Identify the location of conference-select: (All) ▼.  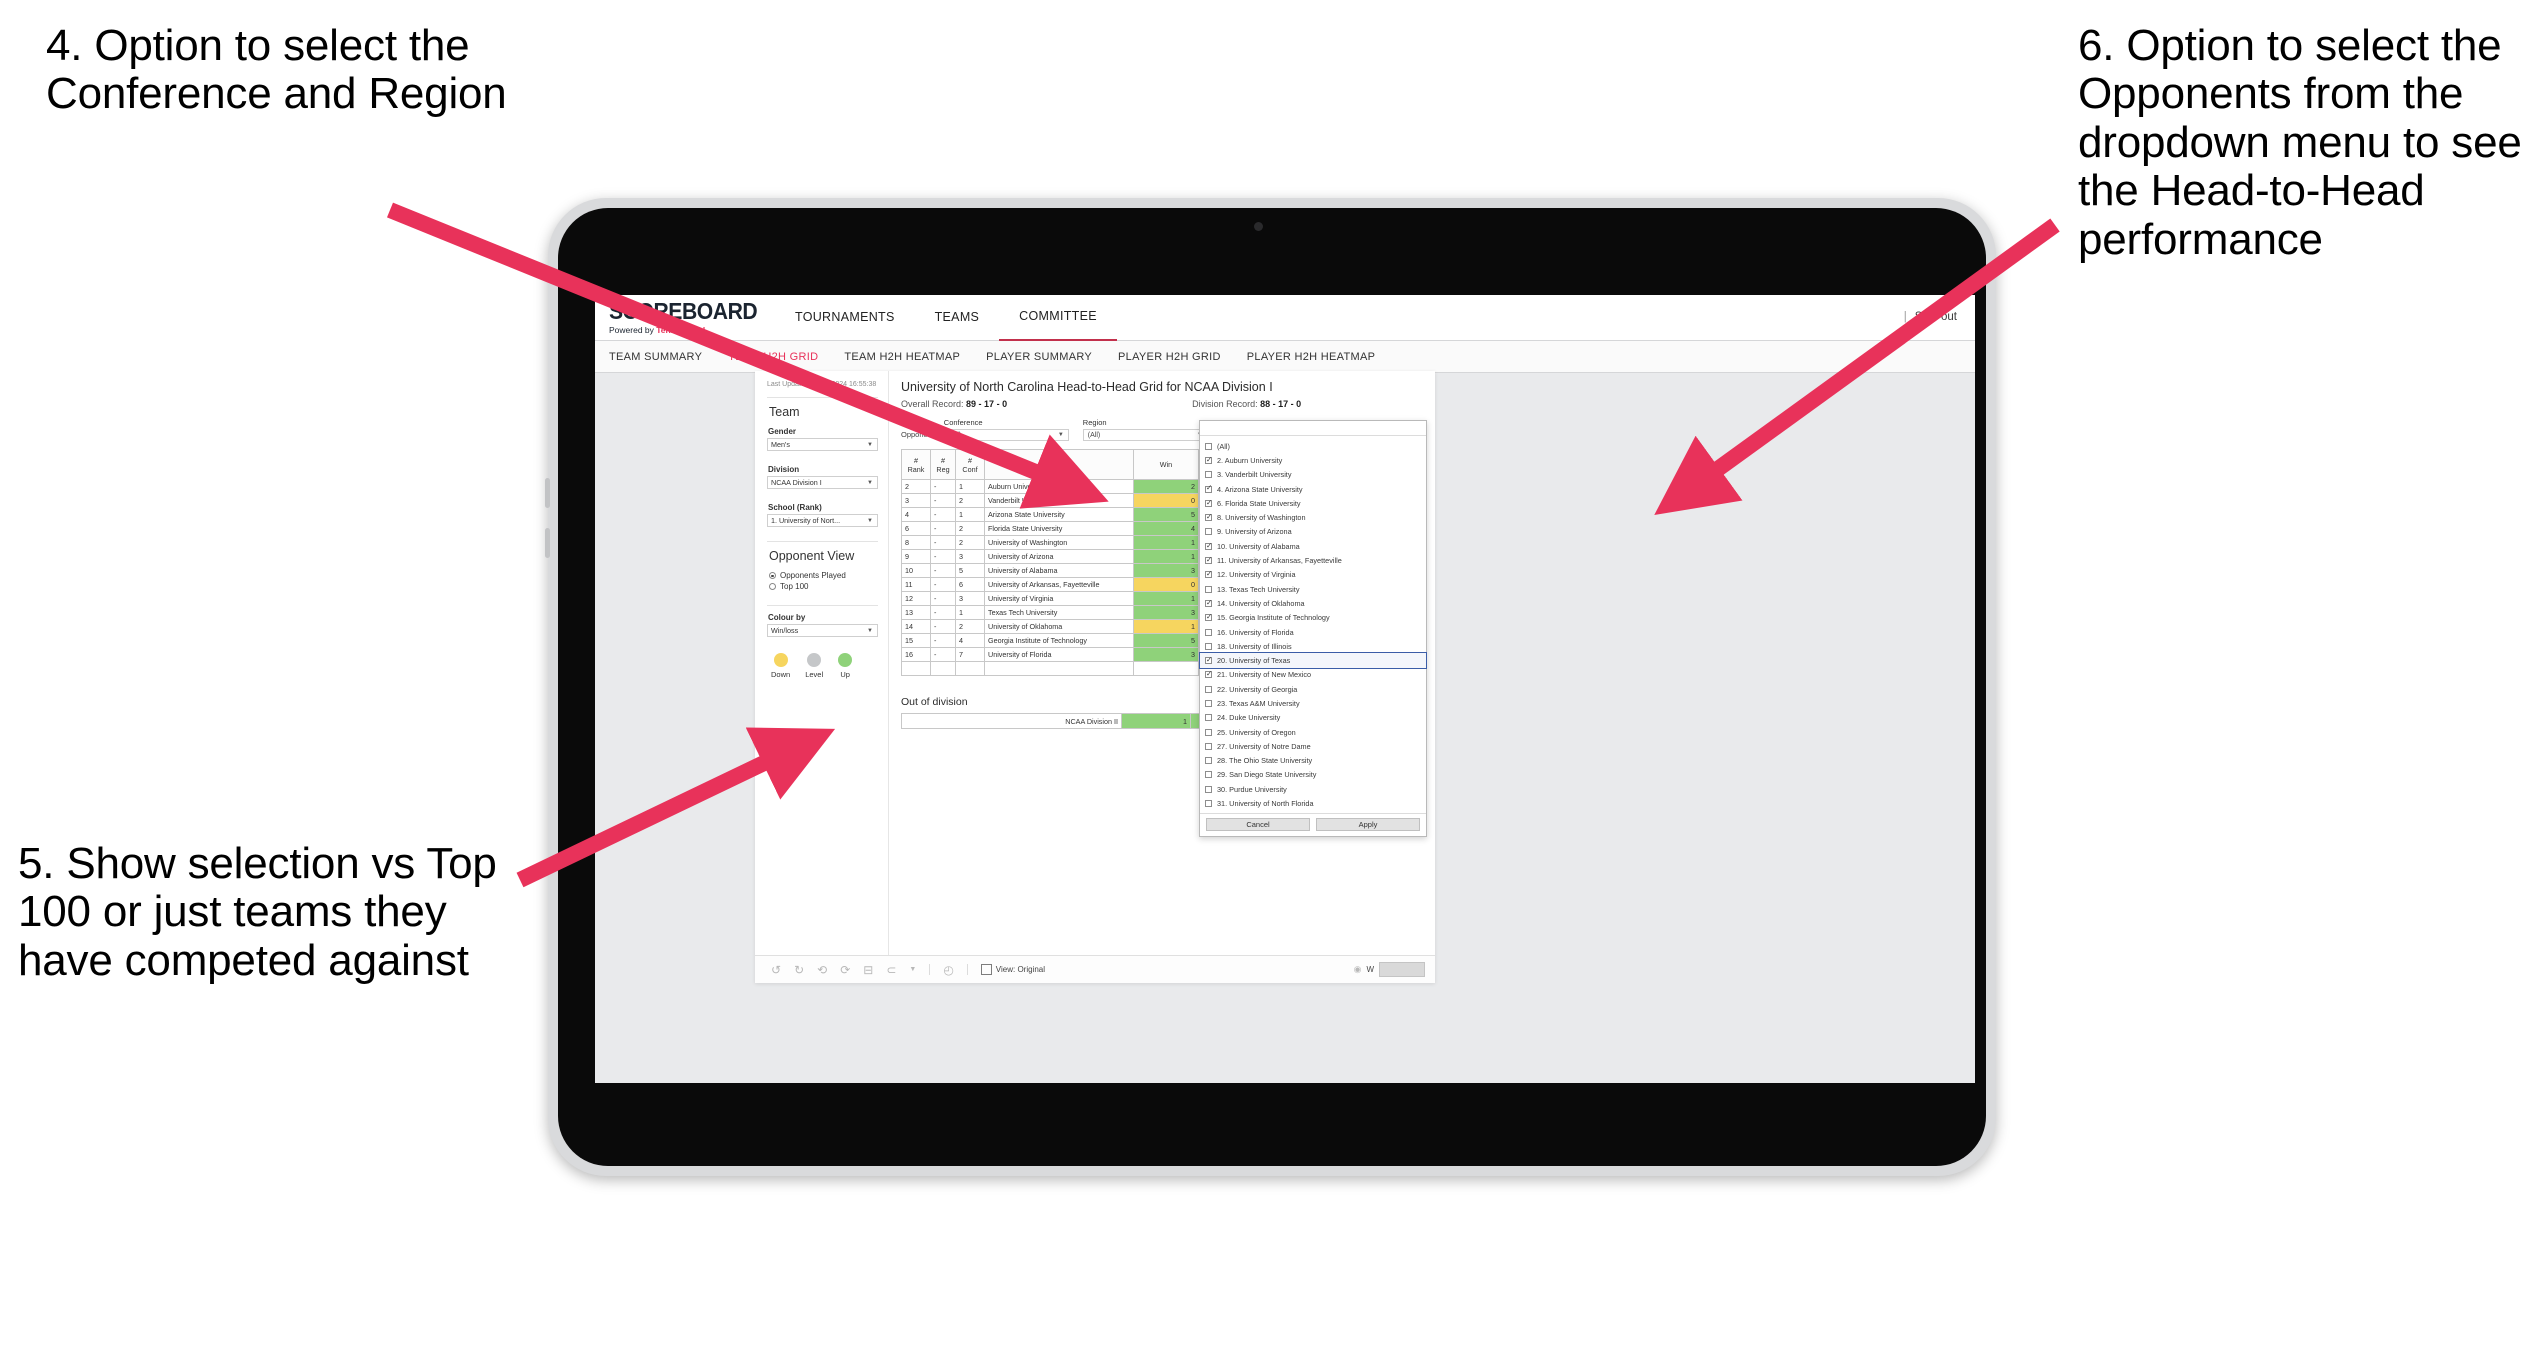
(1006, 435).